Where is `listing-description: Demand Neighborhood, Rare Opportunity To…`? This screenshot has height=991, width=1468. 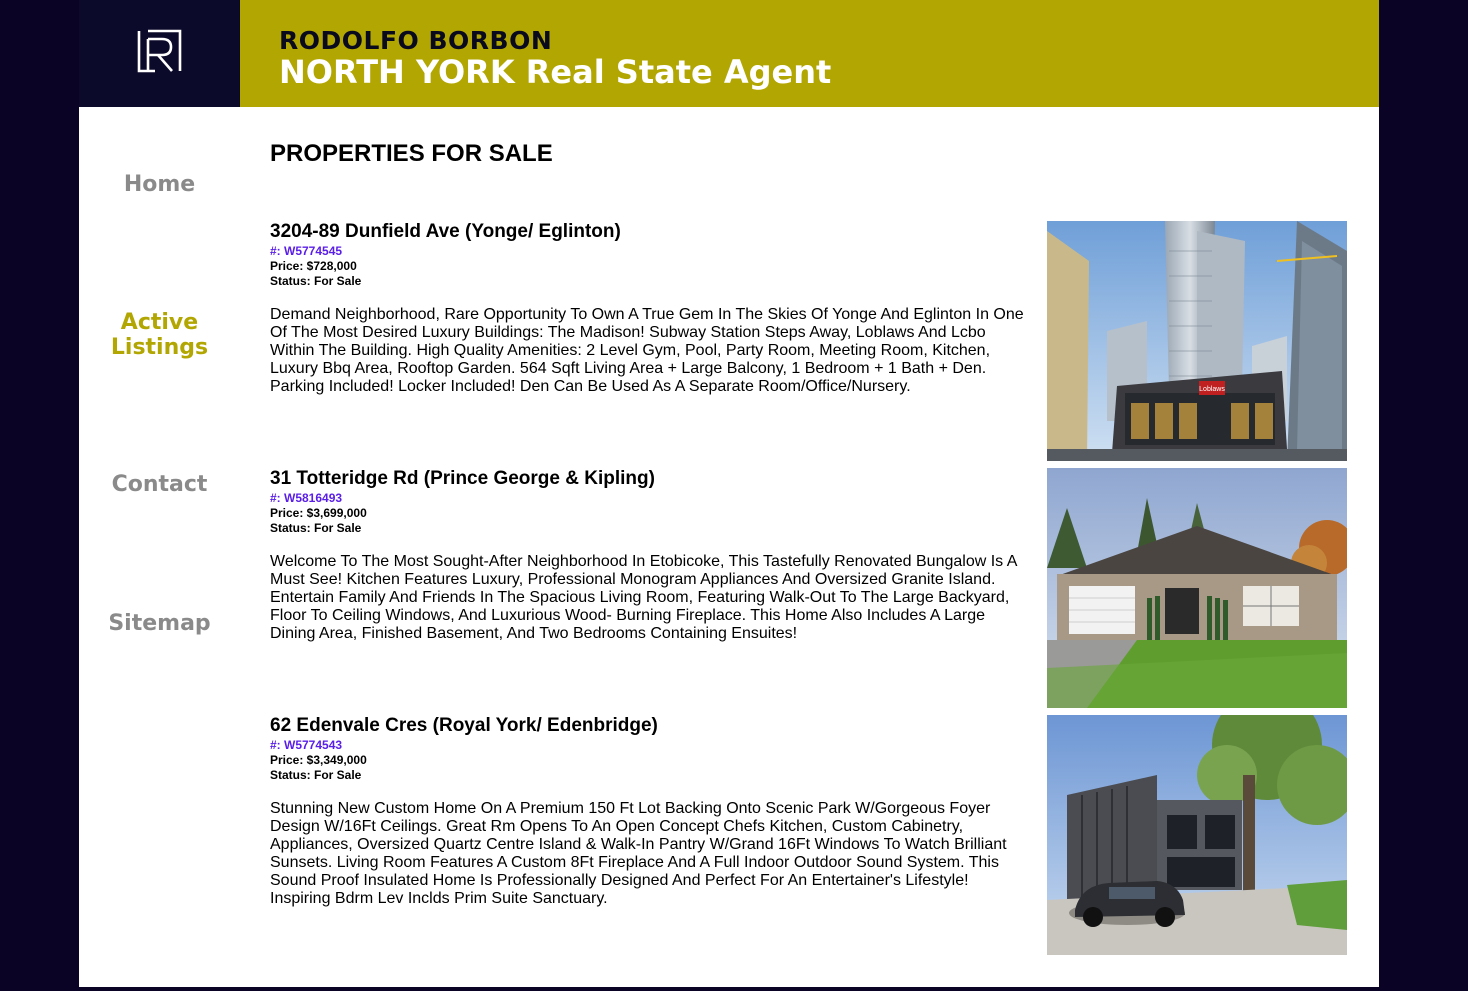 listing-description: Demand Neighborhood, Rare Opportunity To… is located at coordinates (647, 350).